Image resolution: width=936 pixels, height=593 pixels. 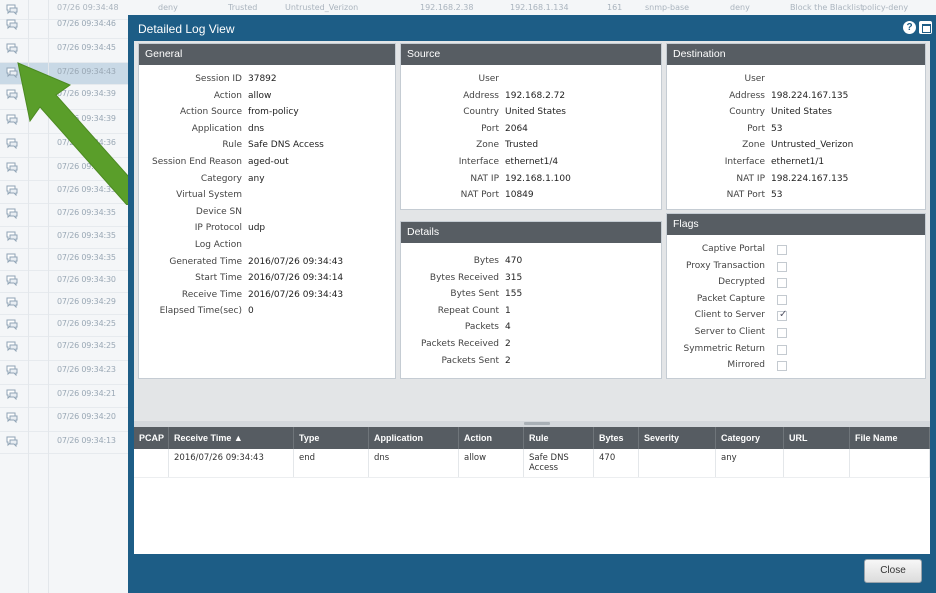 What do you see at coordinates (531, 82) in the screenshot?
I see `source-row: User` at bounding box center [531, 82].